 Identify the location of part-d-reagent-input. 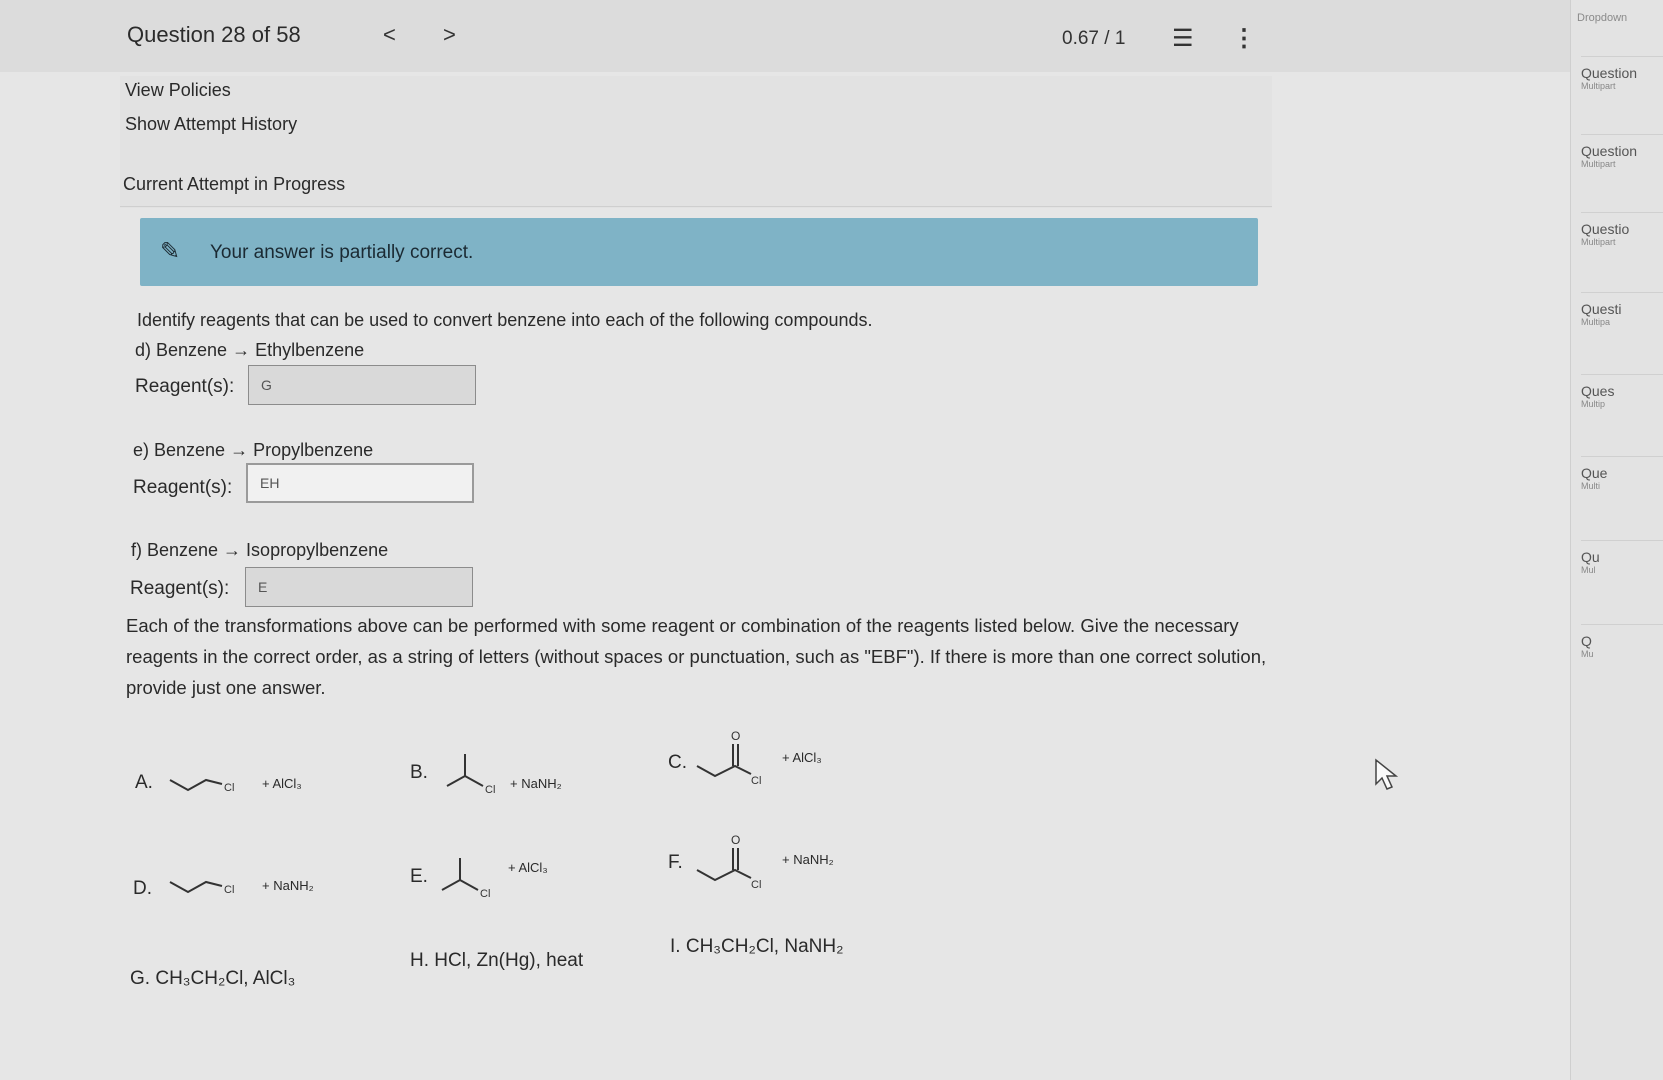
(362, 385).